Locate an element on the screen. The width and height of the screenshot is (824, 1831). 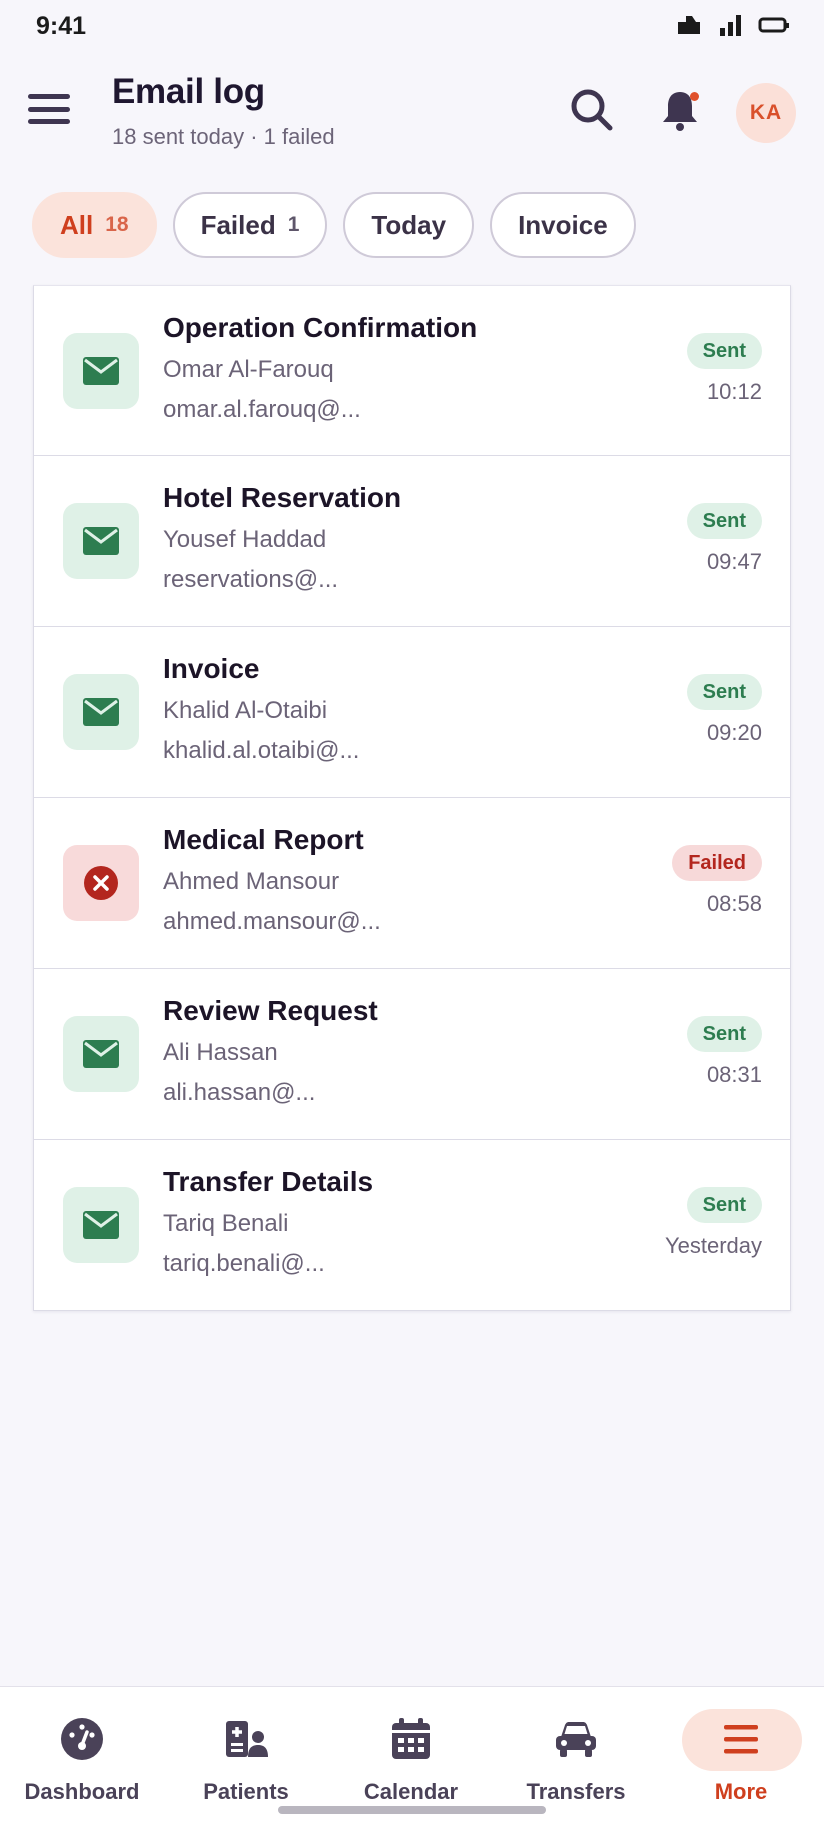
sent-time: 10:12 is located at coordinates (734, 391).